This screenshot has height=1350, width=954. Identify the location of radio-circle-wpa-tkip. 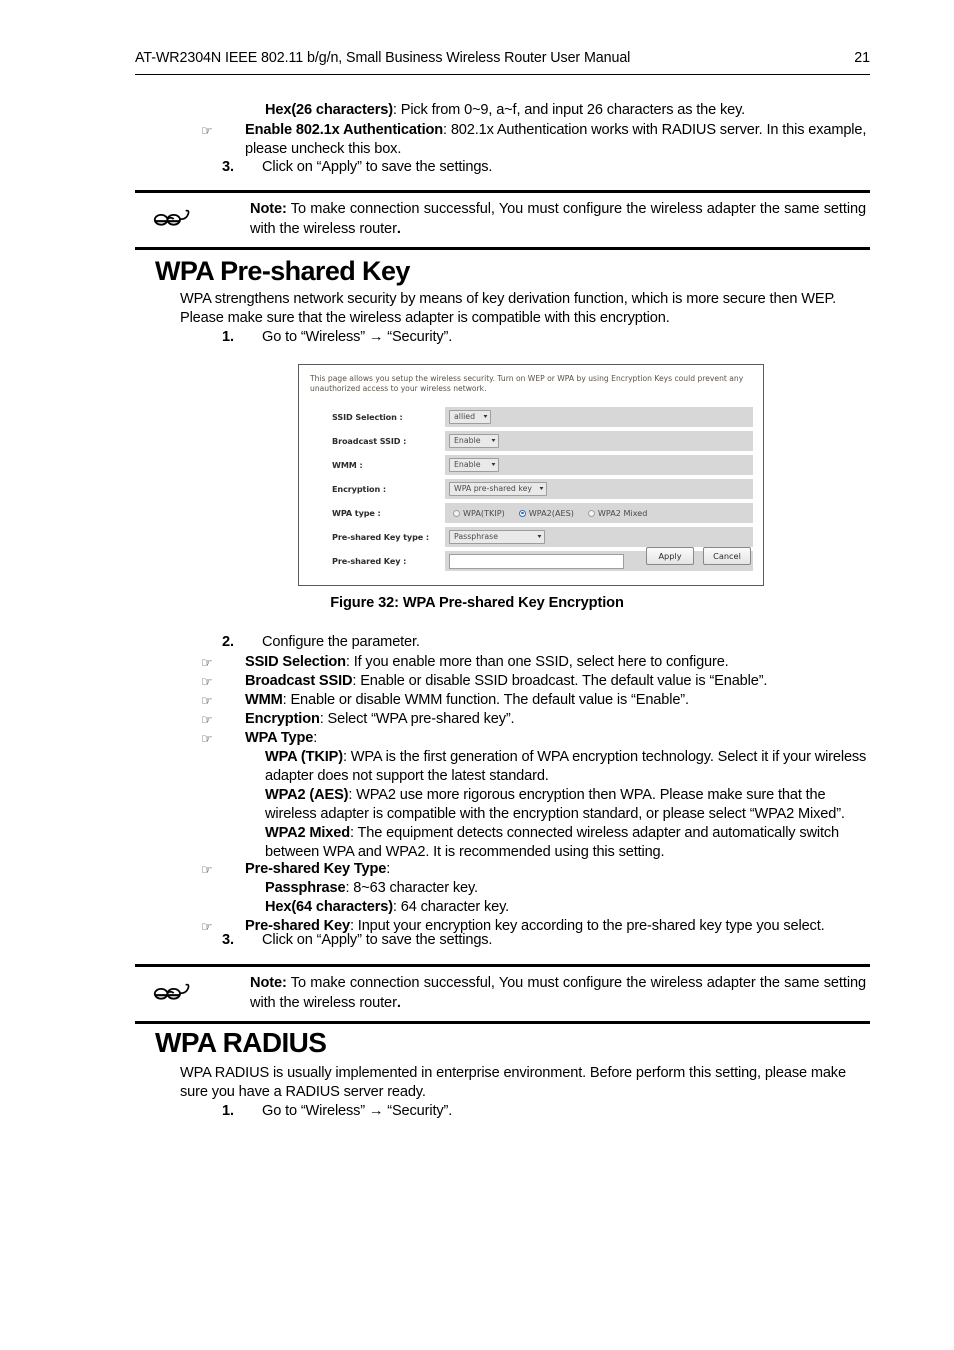
(456, 513).